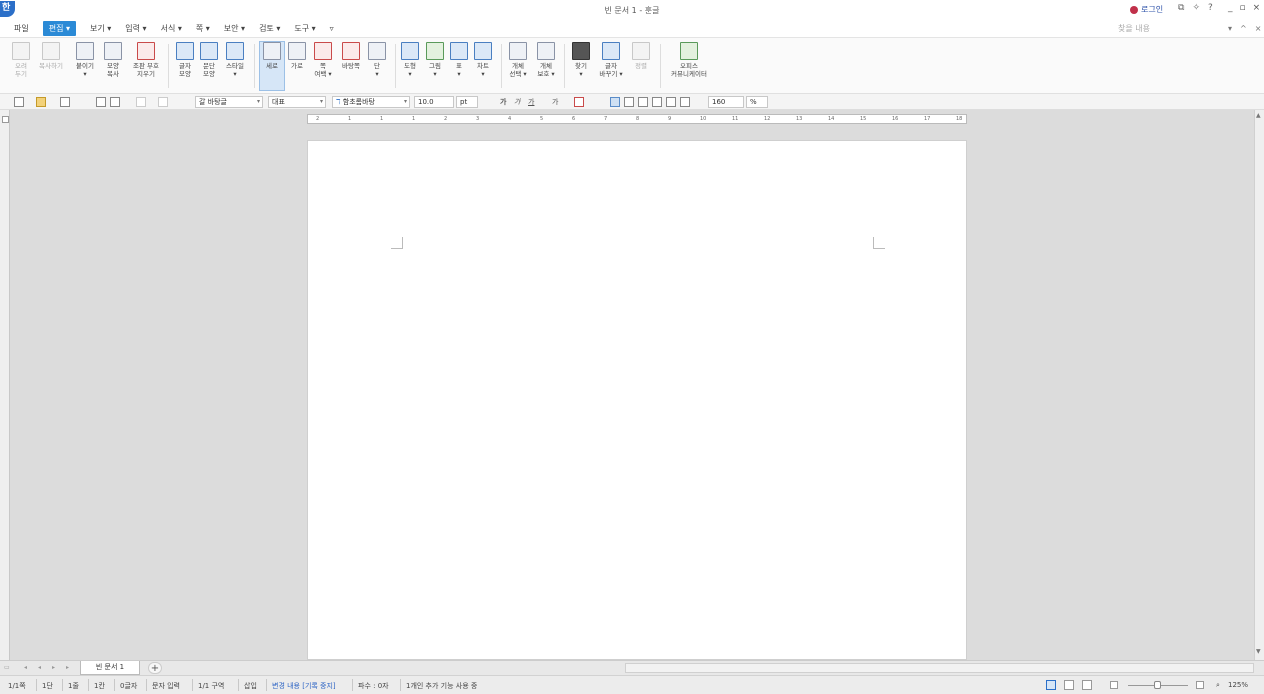 Image resolution: width=1264 pixels, height=694 pixels. What do you see at coordinates (757, 102) in the screenshot?
I see `line-spacing-unit: %` at bounding box center [757, 102].